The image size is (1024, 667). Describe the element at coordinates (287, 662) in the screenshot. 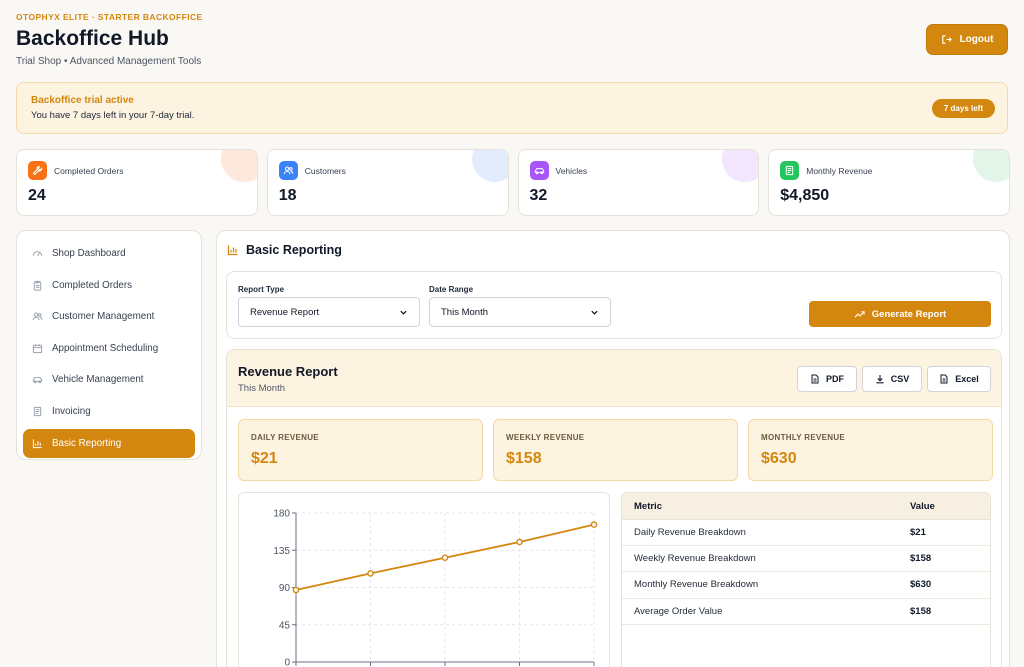

I see `y-tick-label: 0` at that location.